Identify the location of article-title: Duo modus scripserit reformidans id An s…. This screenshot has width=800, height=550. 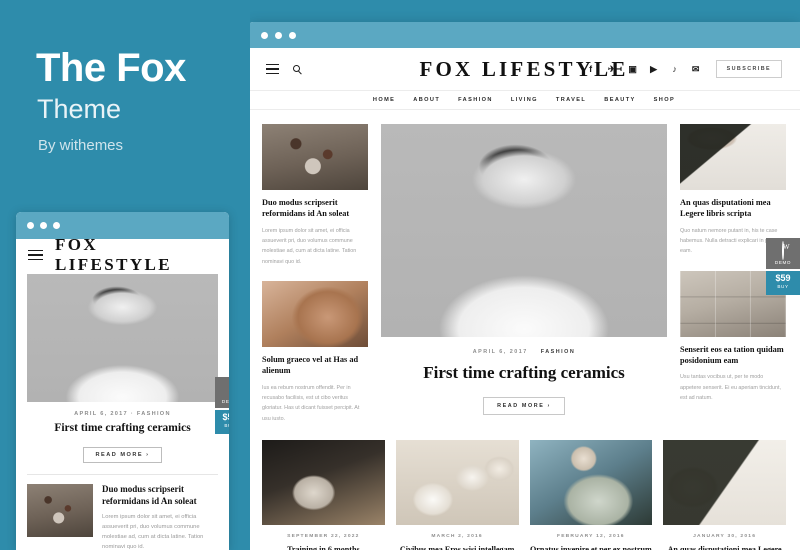
(315, 208).